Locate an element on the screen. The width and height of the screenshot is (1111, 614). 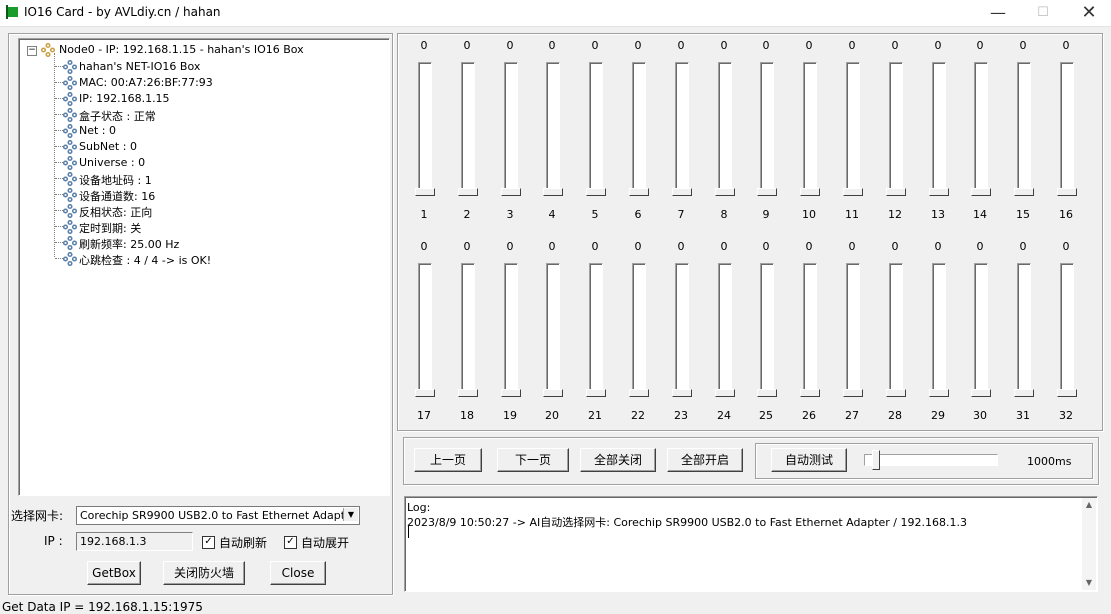
interval-slider-track is located at coordinates (931, 460).